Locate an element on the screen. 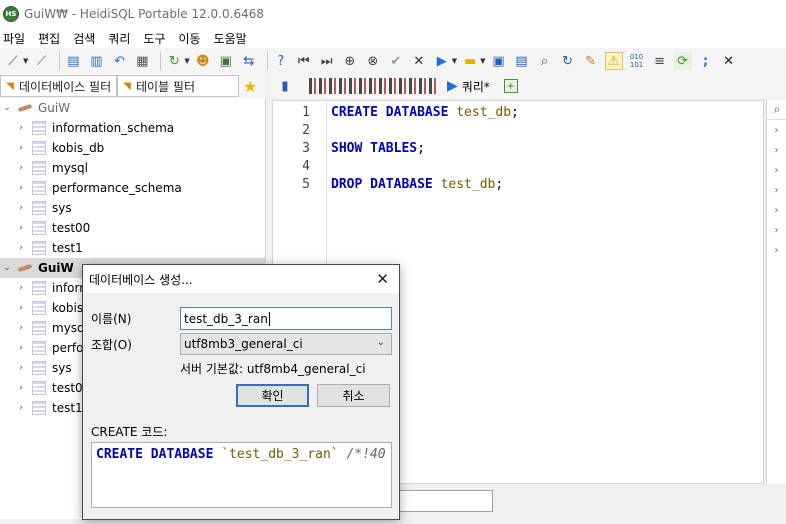 Image resolution: width=786 pixels, height=524 pixels. help-icon: ? is located at coordinates (281, 61).